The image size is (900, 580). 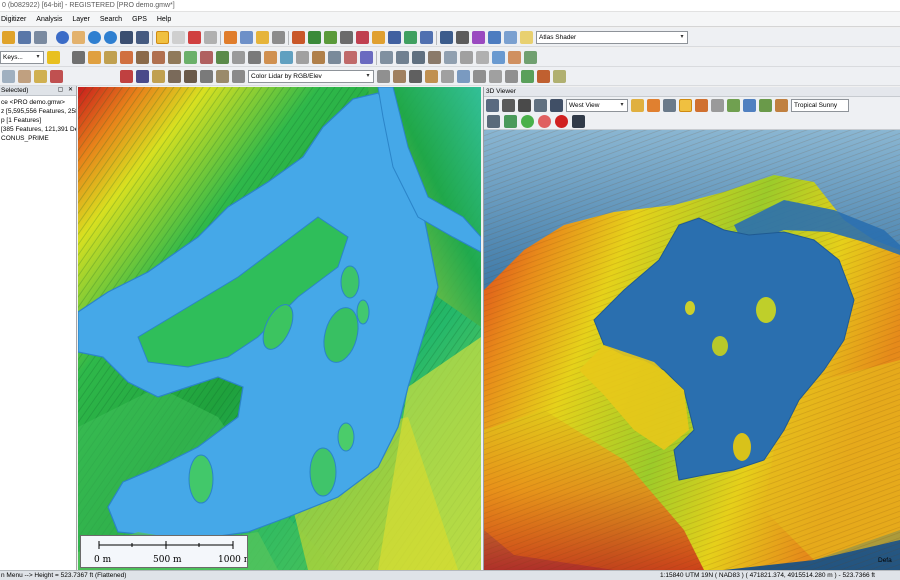 I want to click on pin-icon: ▢, so click(x=60, y=90).